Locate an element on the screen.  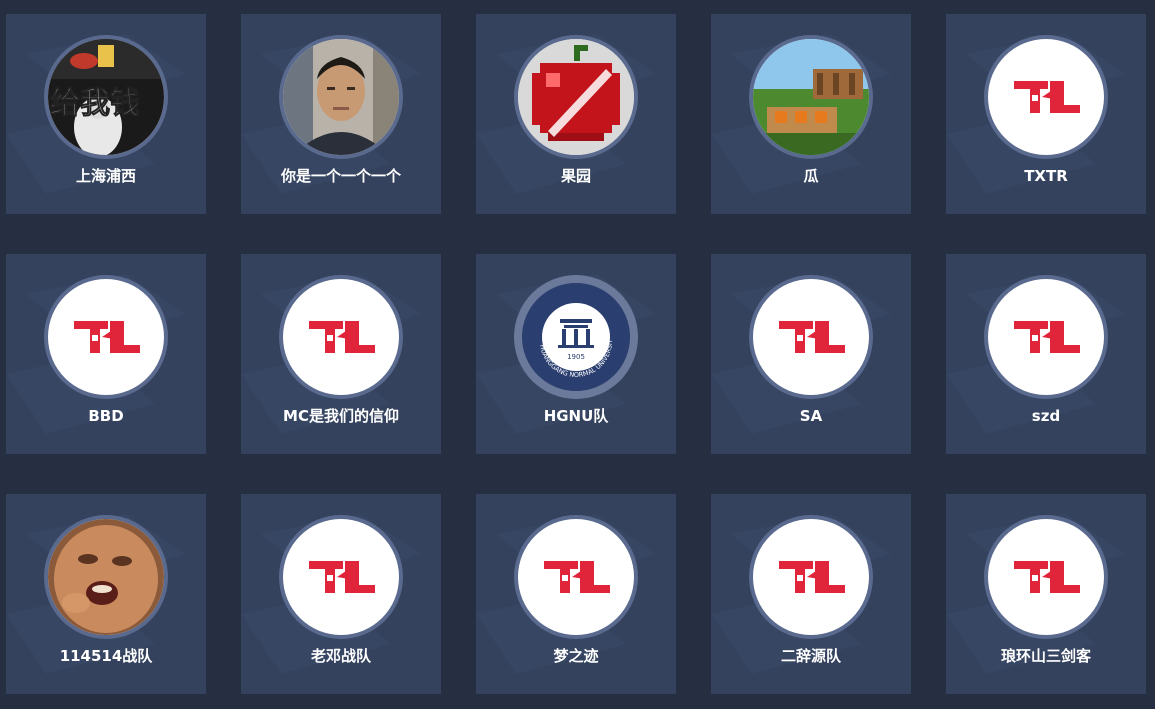
face-meme-avatar-icon is located at coordinates (106, 577).